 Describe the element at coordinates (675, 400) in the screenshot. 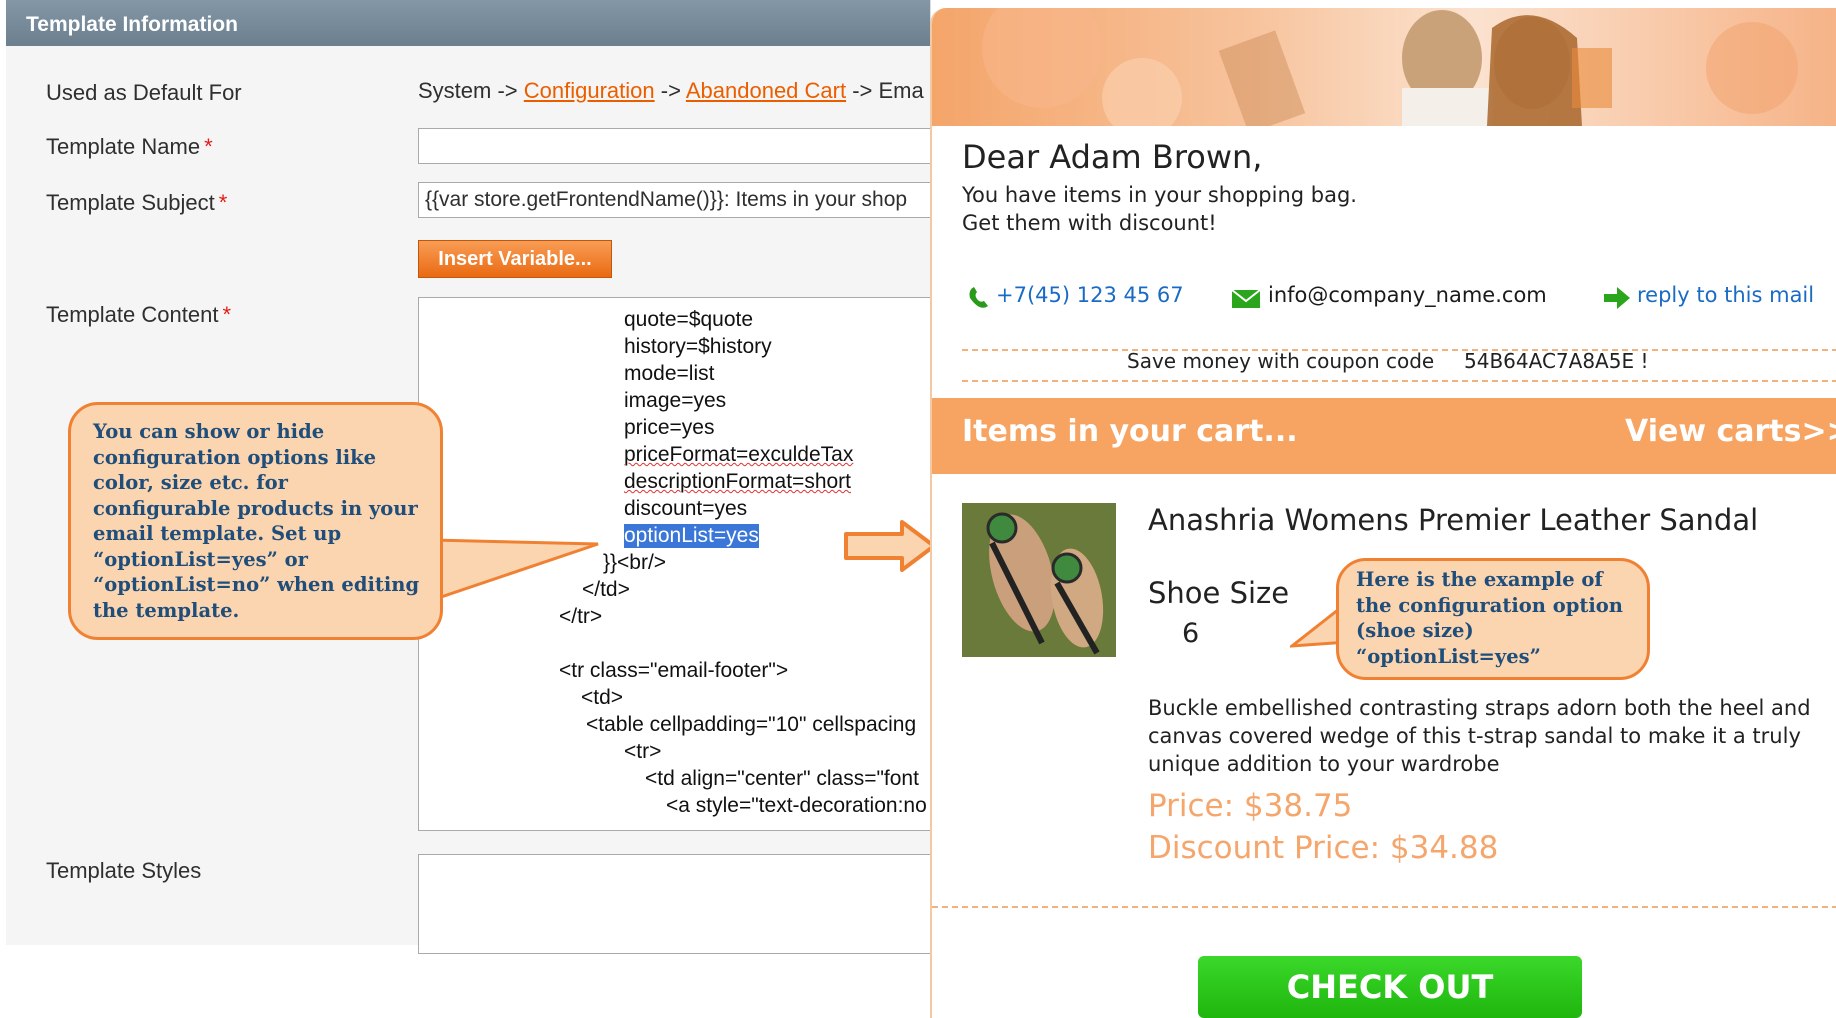

I see `code-line: image=yes` at that location.